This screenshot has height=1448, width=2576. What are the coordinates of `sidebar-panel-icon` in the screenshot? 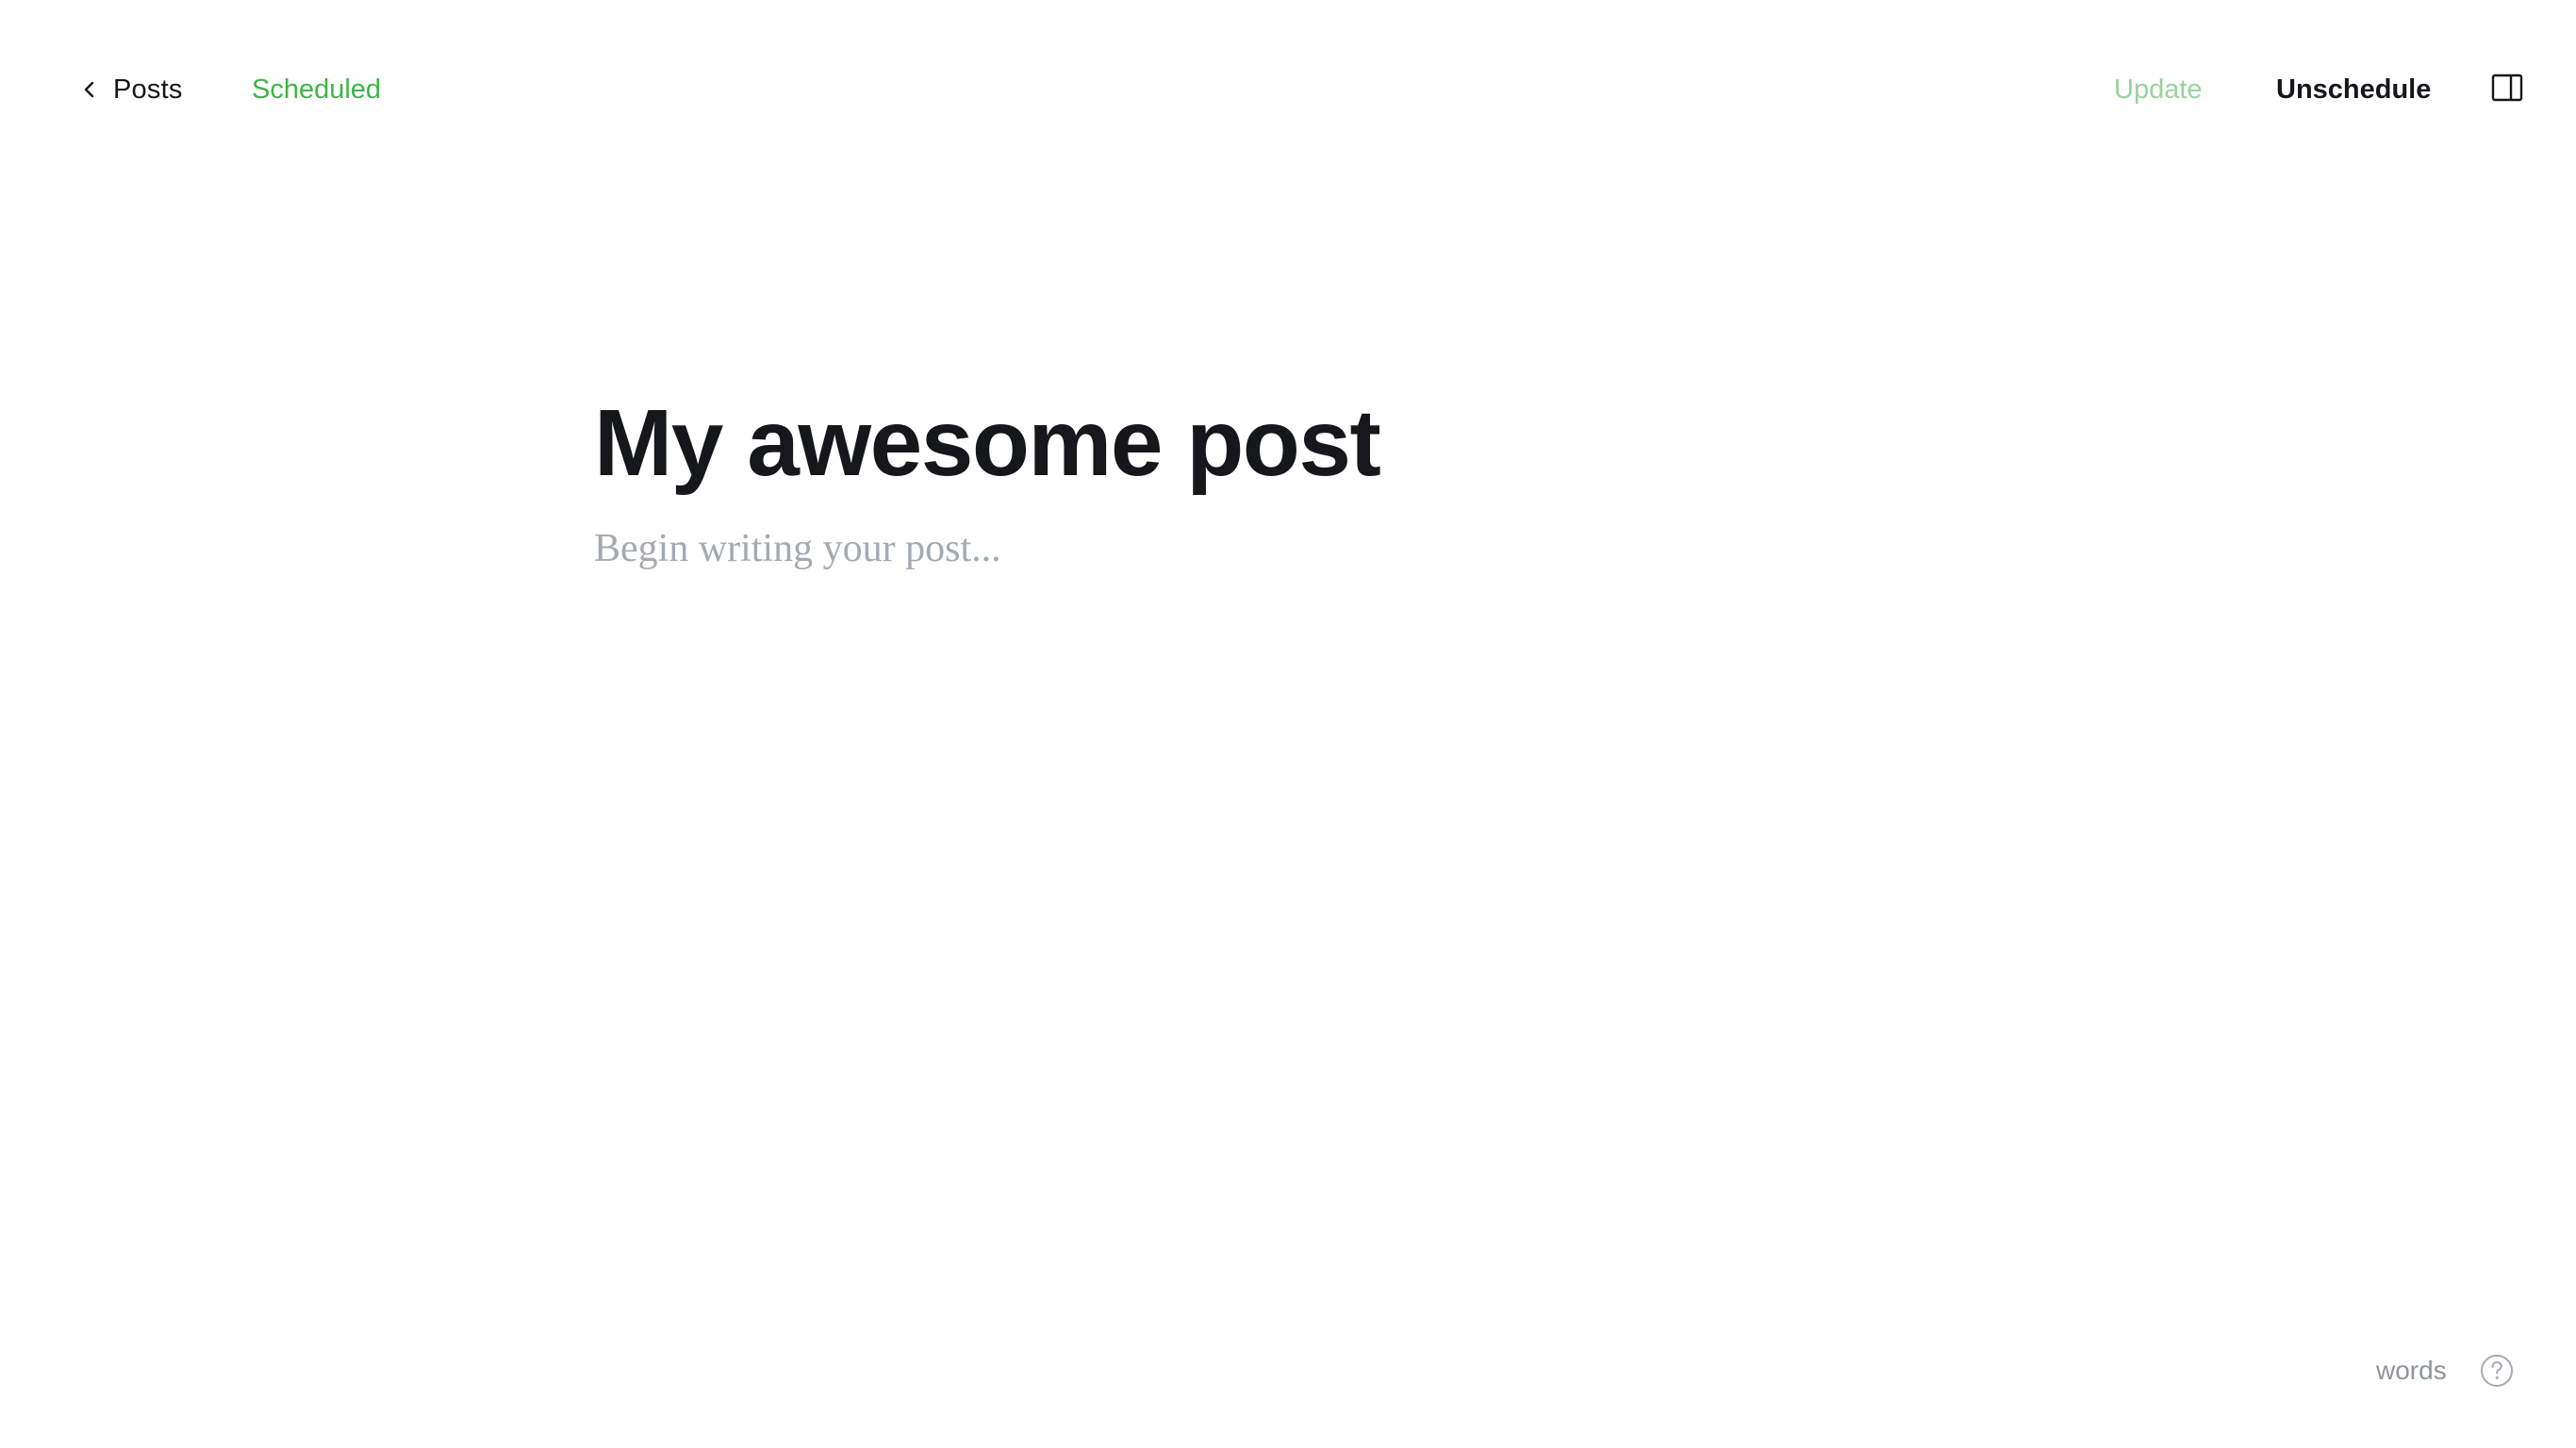 It's located at (2507, 90).